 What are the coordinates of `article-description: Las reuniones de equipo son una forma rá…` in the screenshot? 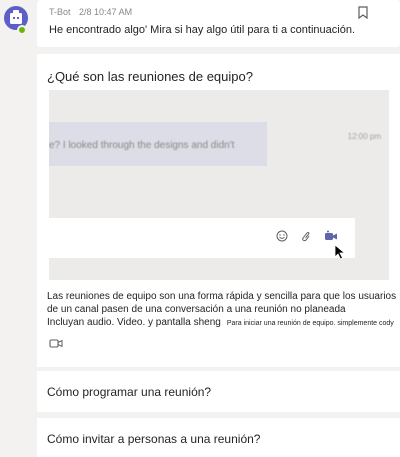 It's located at (221, 310).